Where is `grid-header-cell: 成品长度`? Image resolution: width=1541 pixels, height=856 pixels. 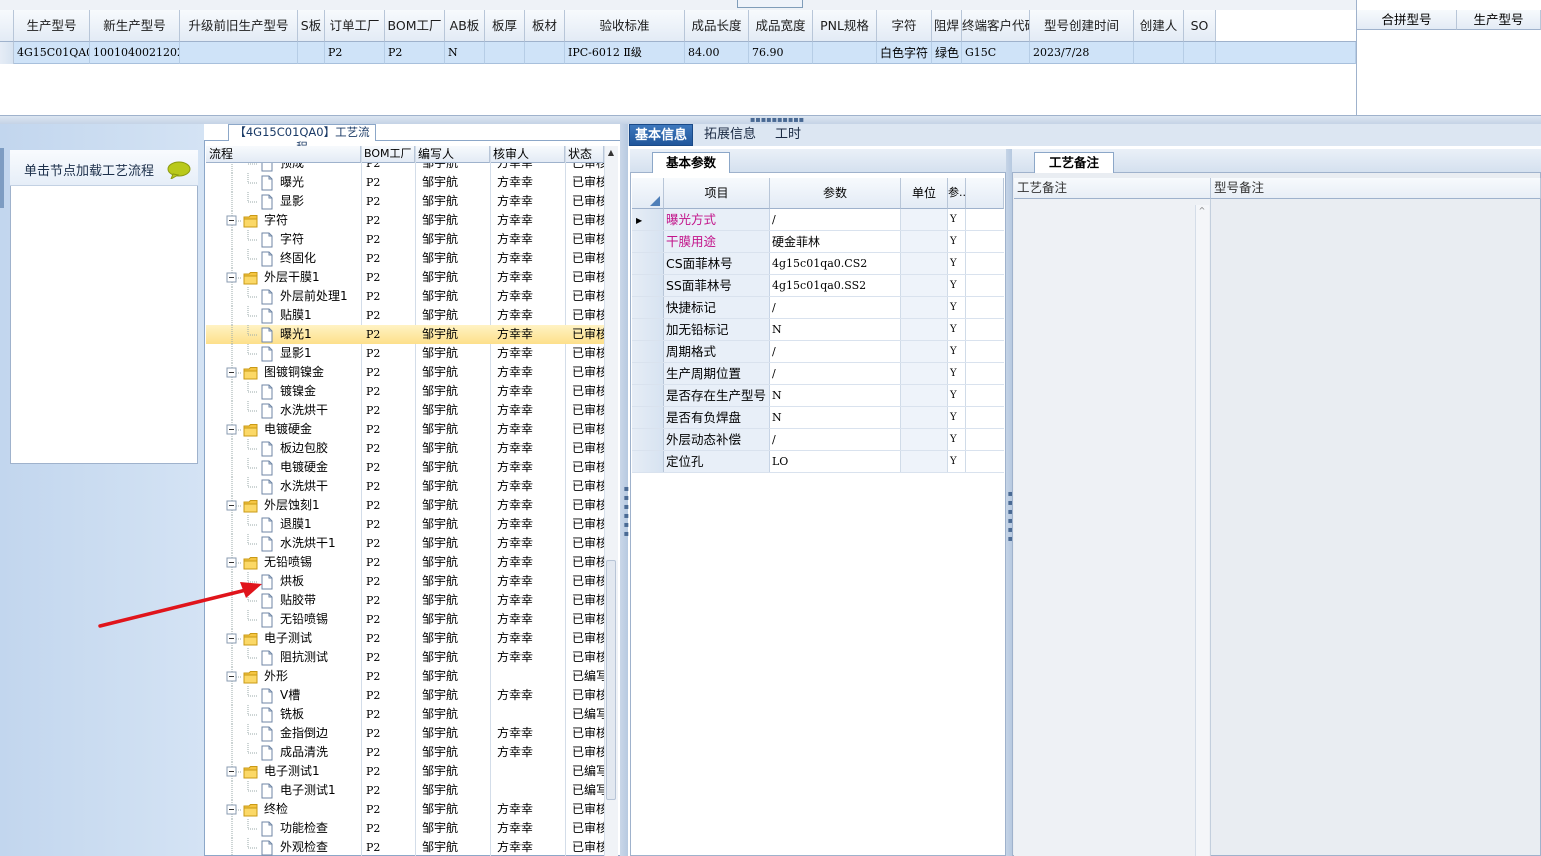
grid-header-cell: 成品长度 is located at coordinates (717, 26).